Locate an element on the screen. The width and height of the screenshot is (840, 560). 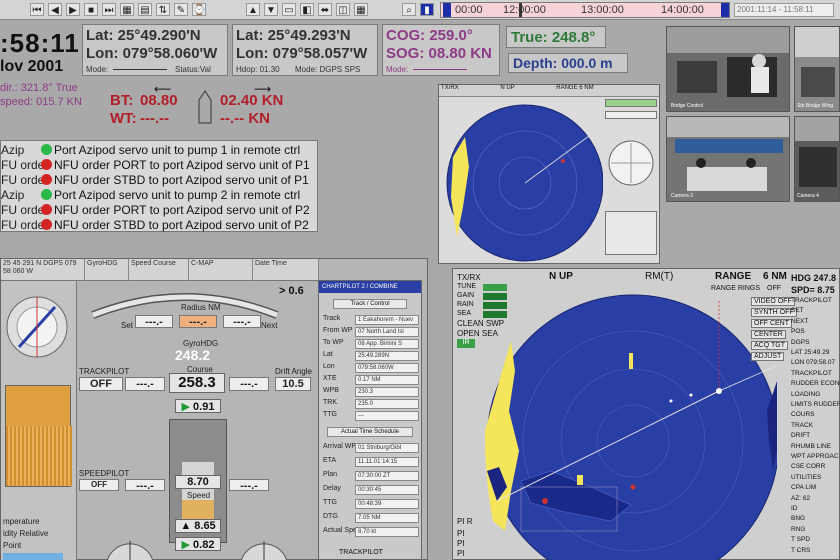
schedule-row-value: 07:30:00 ZT is located at coordinates (387, 476).